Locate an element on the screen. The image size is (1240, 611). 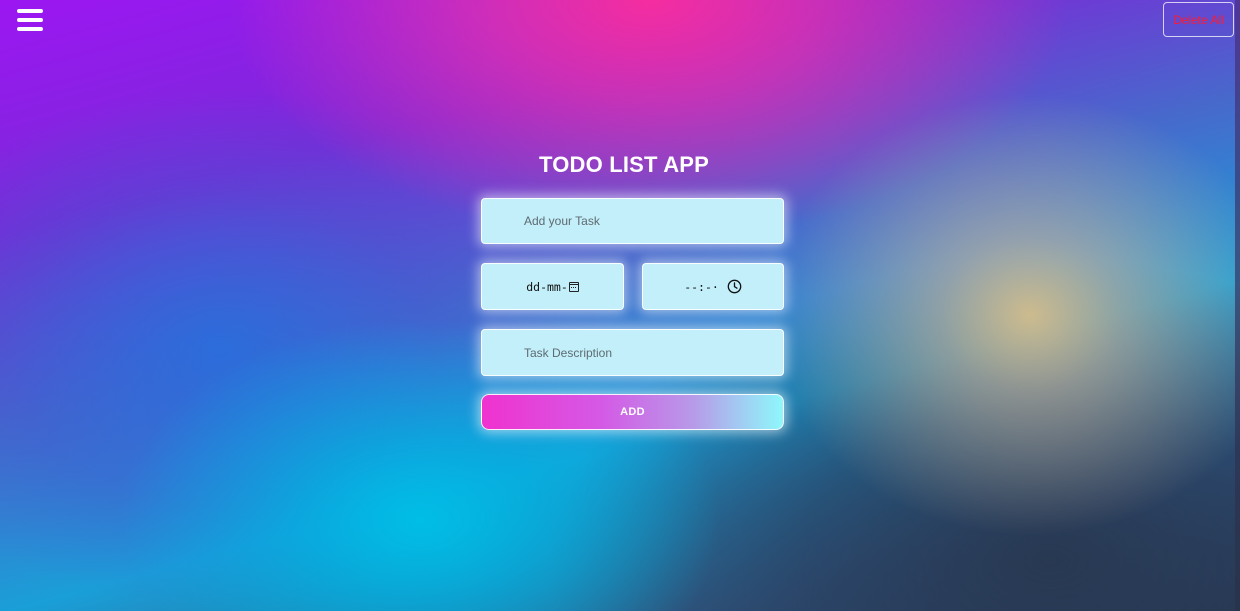
window-edge is located at coordinates (1237, 305).